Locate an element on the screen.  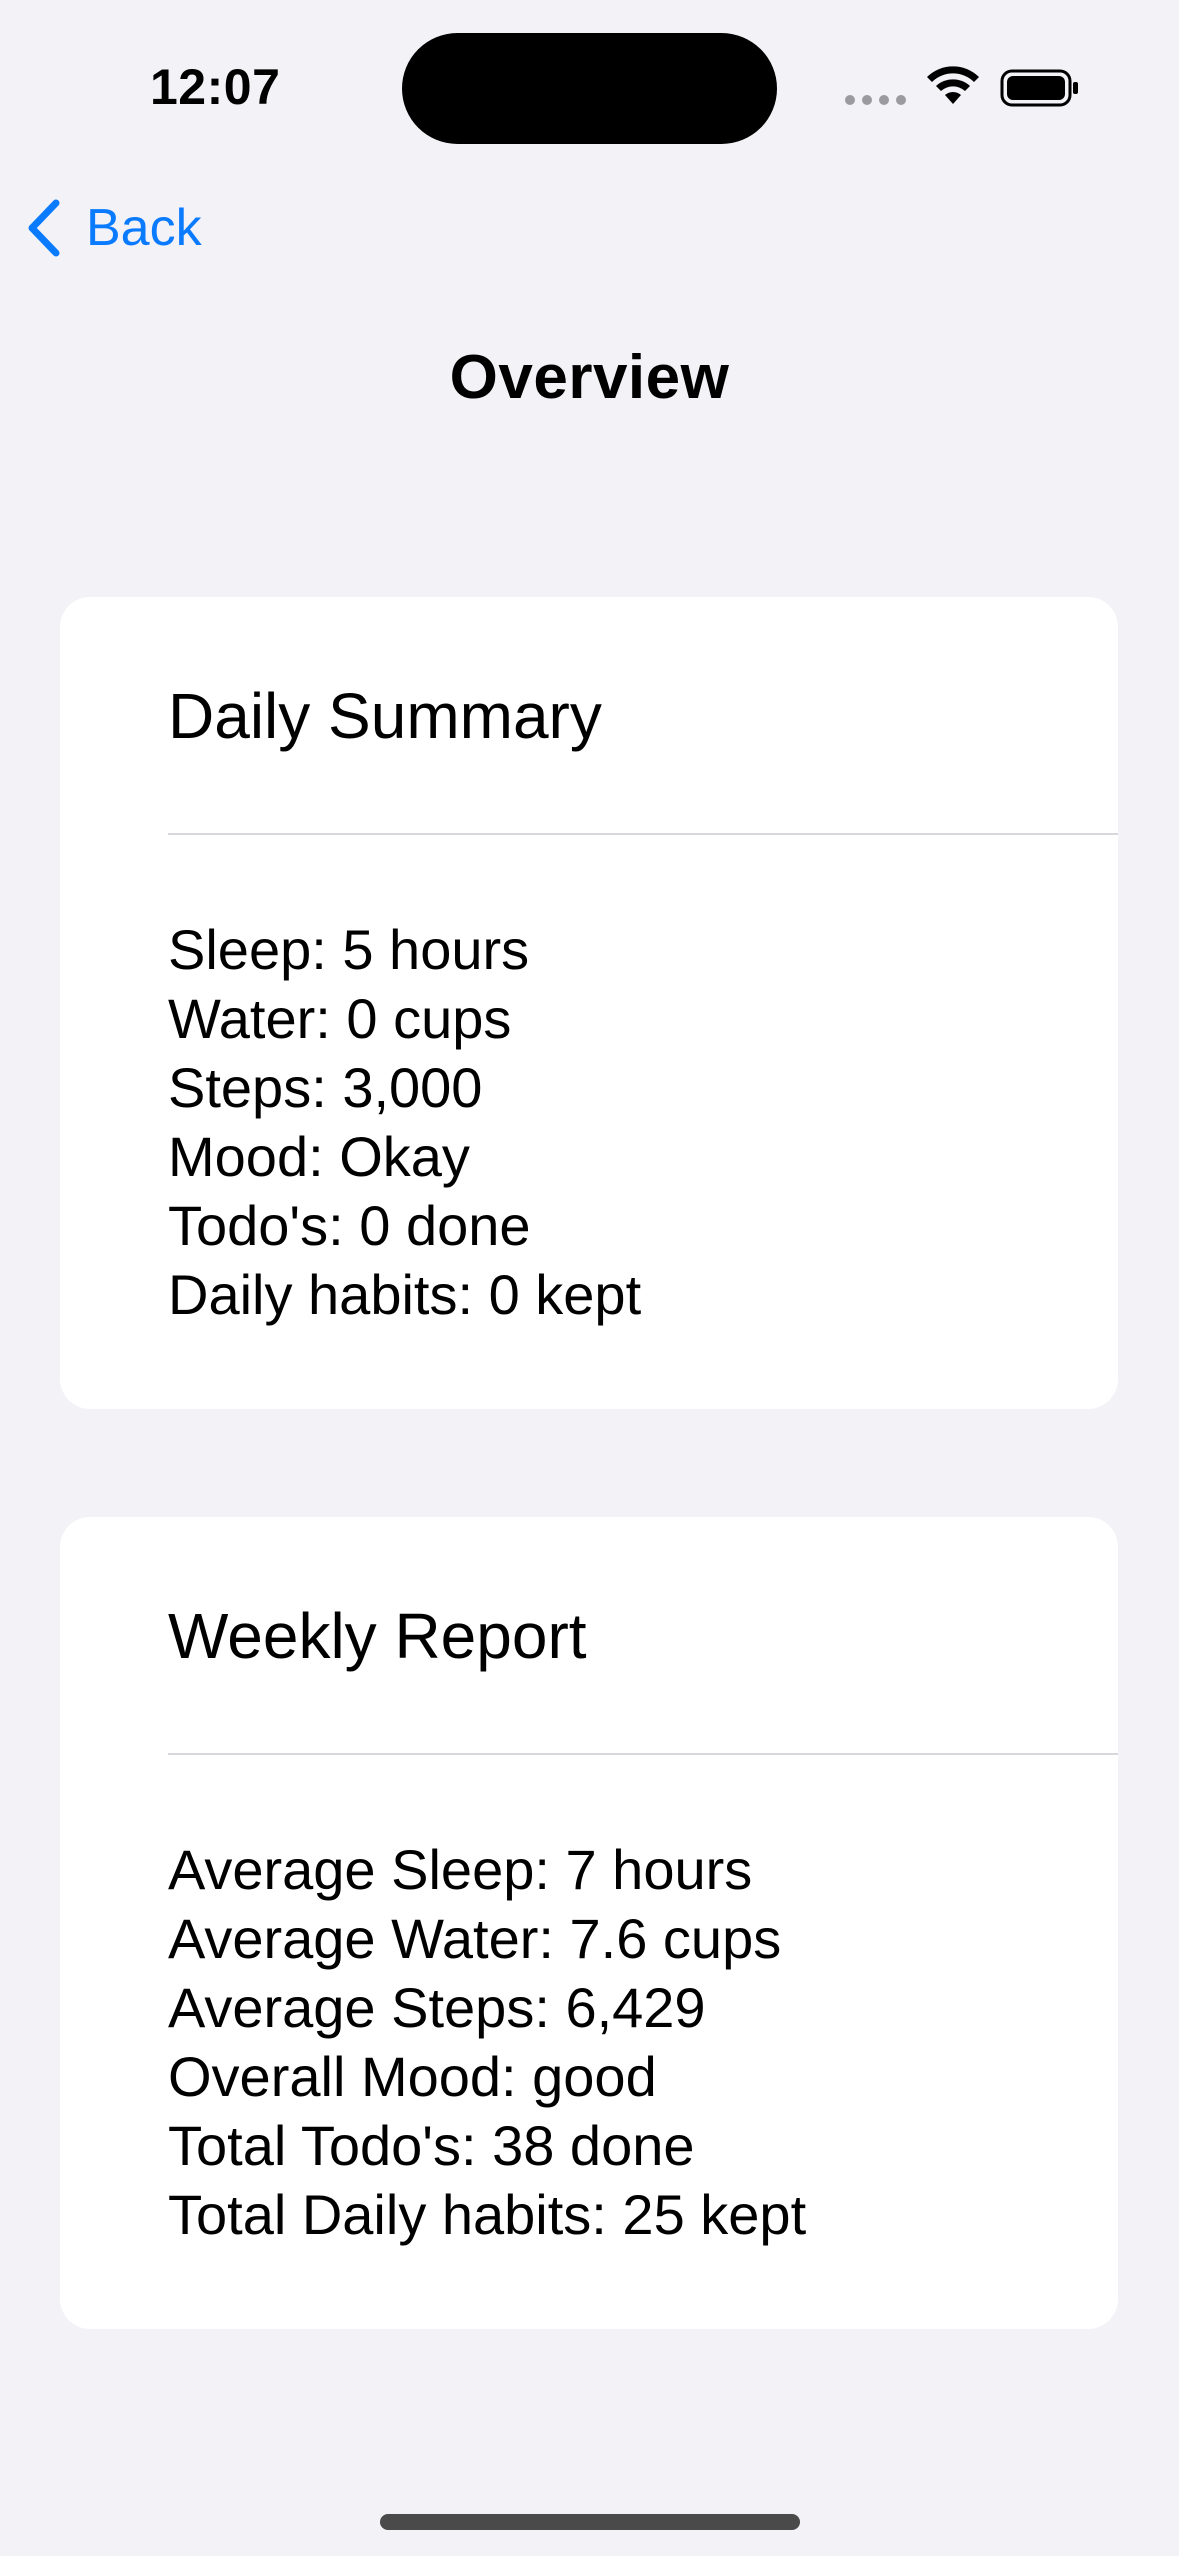
wifi-icon is located at coordinates (953, 85).